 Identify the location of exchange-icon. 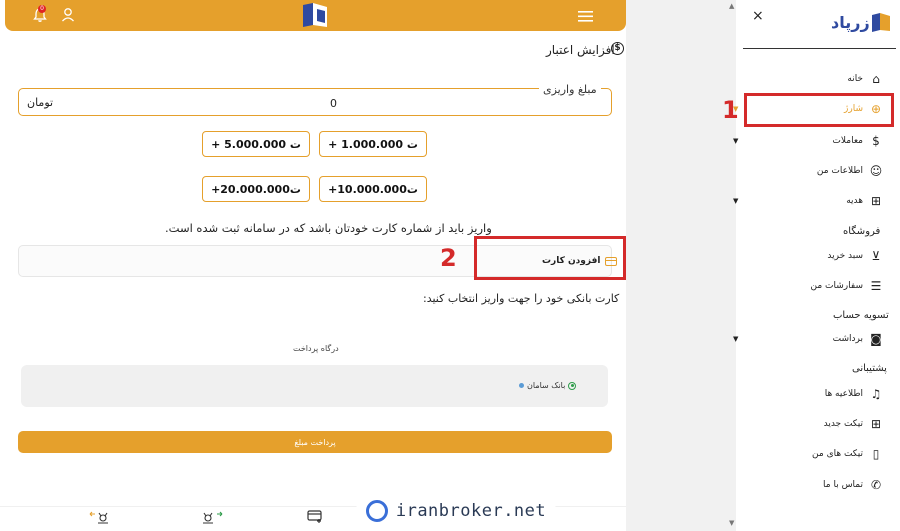
(212, 518).